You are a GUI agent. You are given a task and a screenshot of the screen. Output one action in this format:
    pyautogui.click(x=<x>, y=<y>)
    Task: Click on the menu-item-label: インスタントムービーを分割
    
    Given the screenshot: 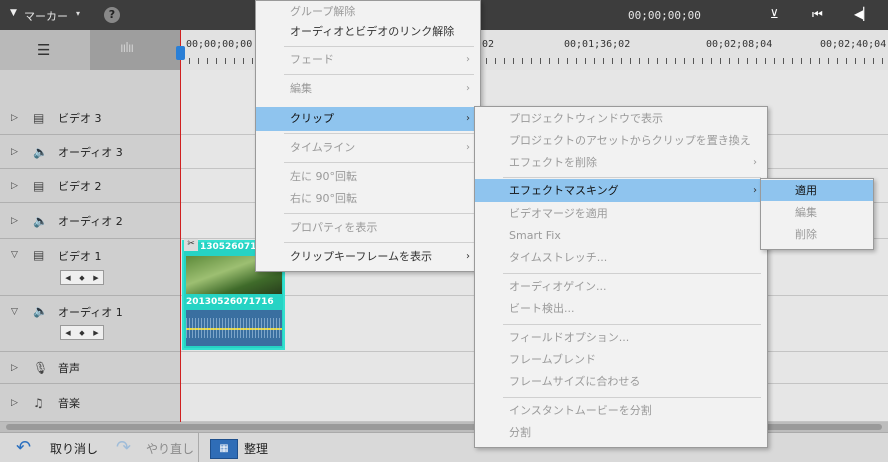 What is the action you would take?
    pyautogui.click(x=580, y=410)
    